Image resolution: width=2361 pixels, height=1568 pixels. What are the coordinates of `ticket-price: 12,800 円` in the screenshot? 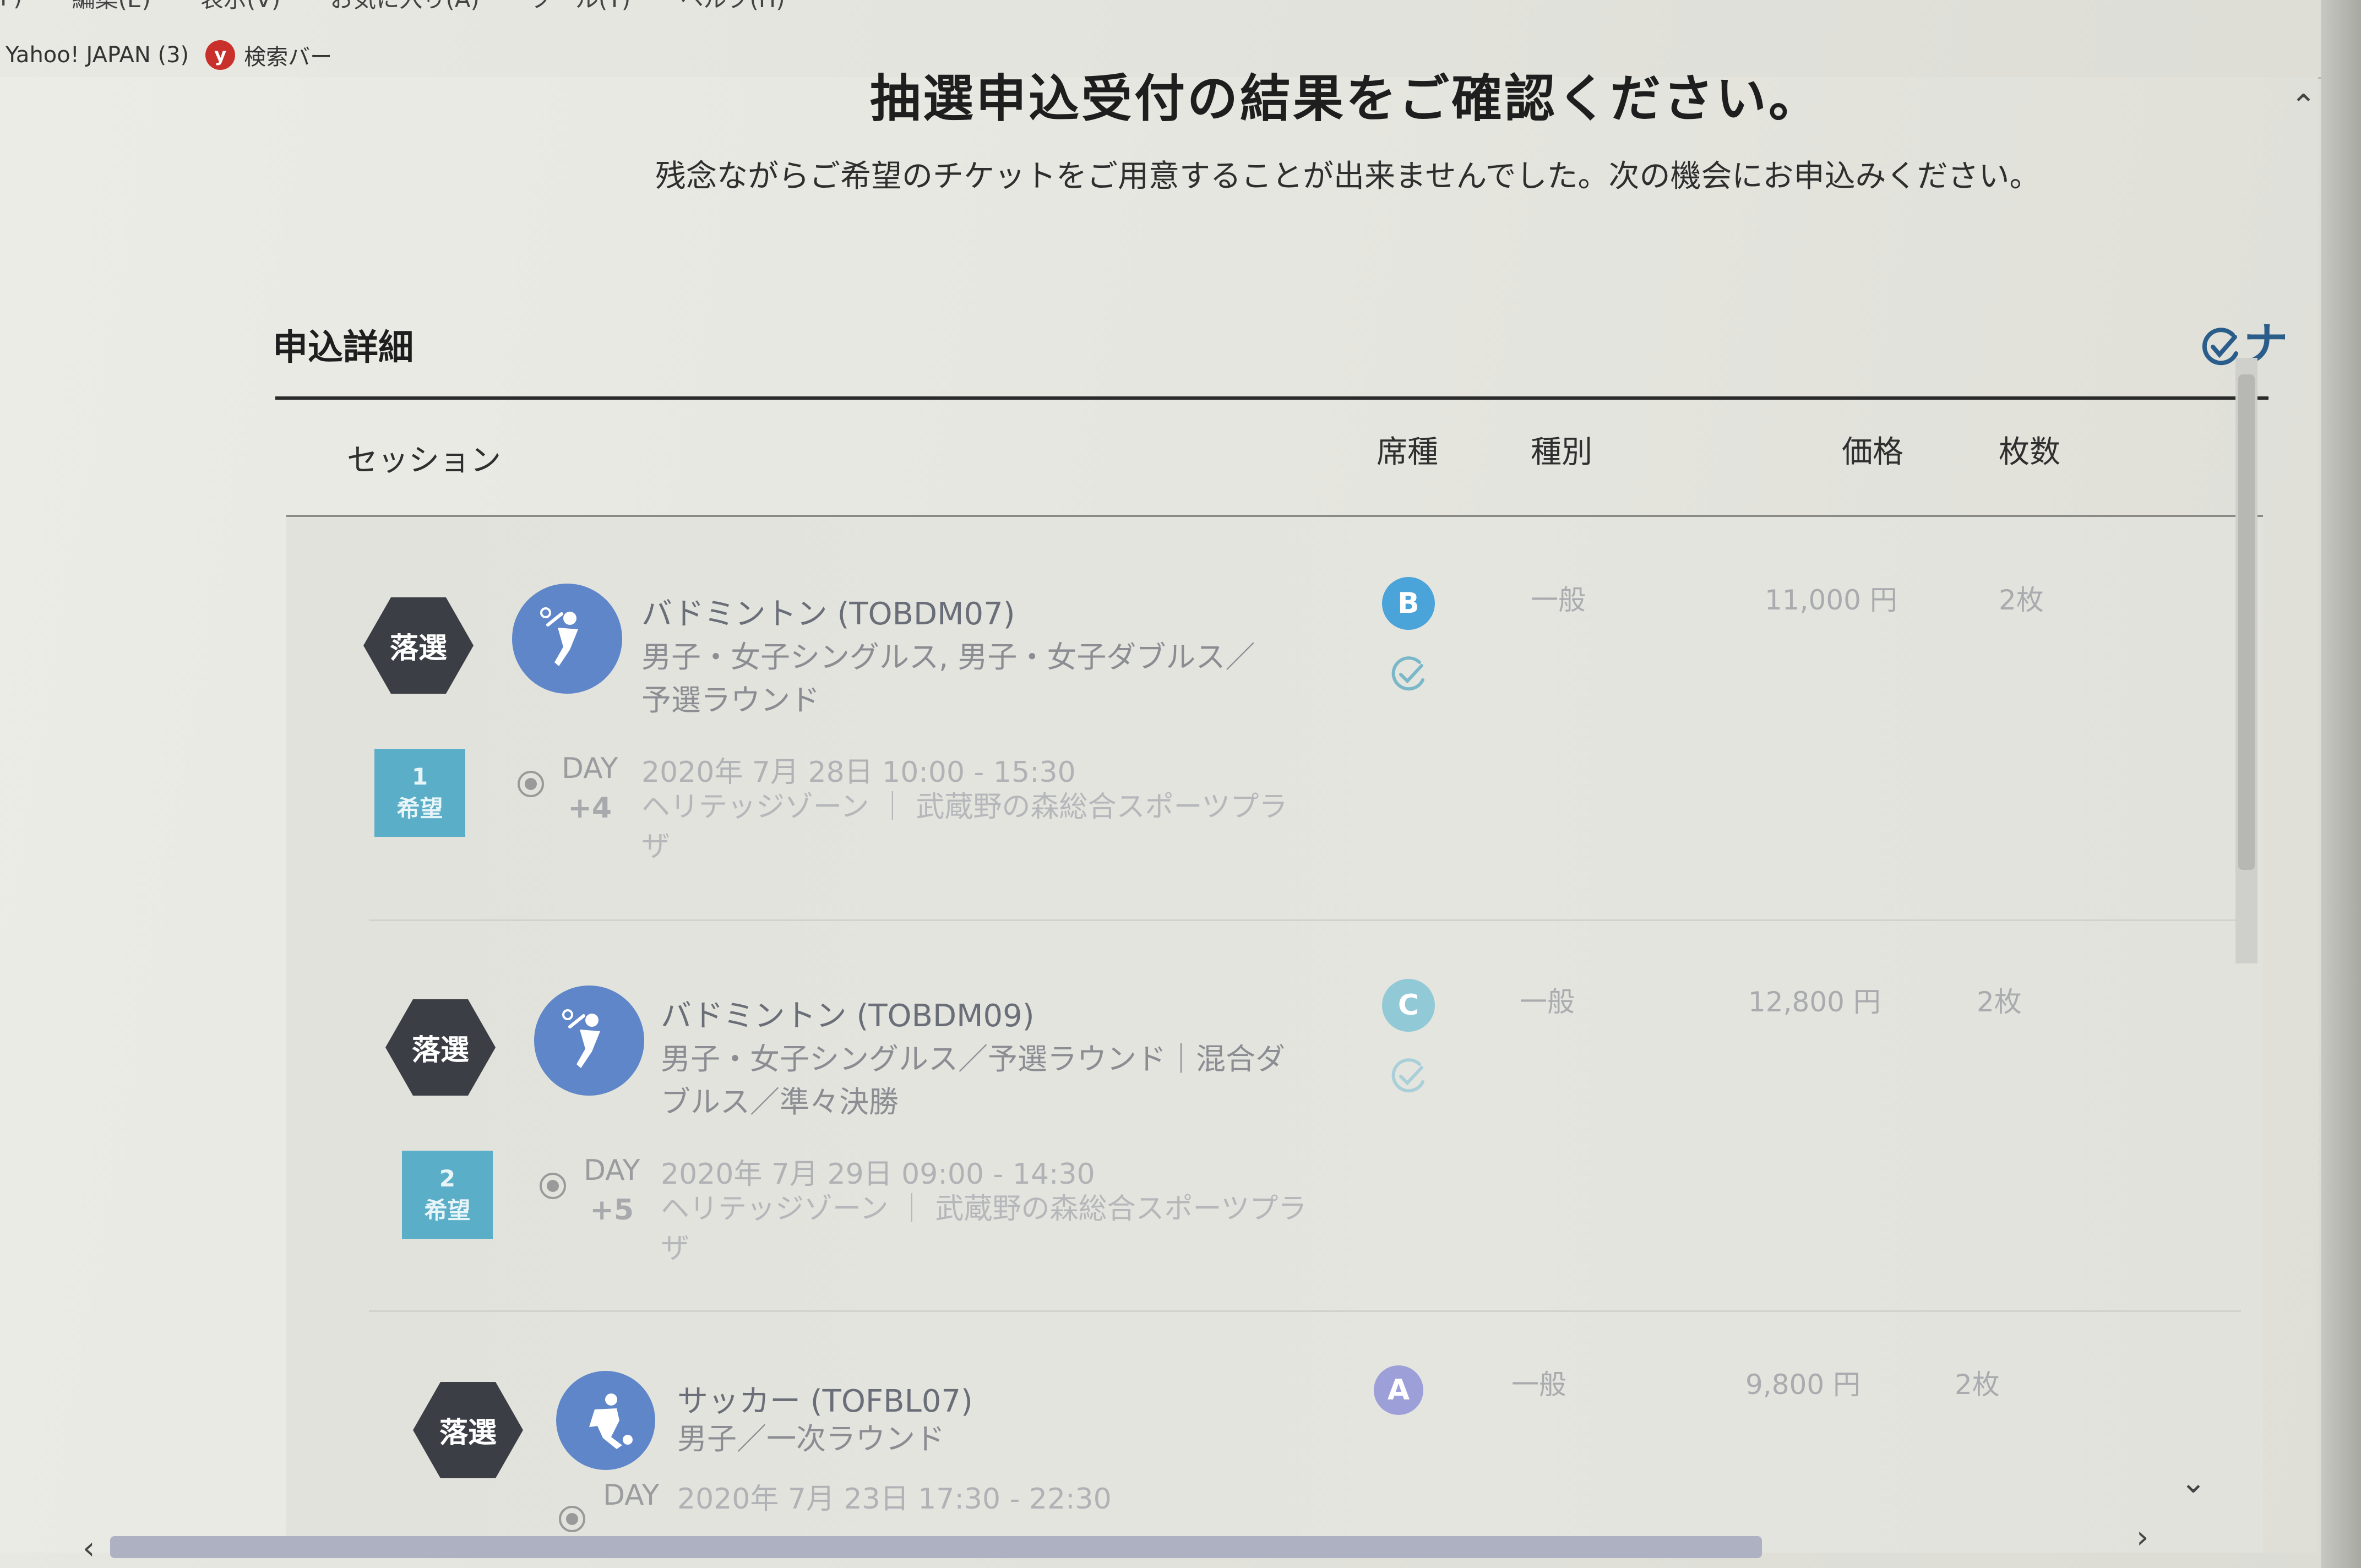 It's located at (1814, 1002).